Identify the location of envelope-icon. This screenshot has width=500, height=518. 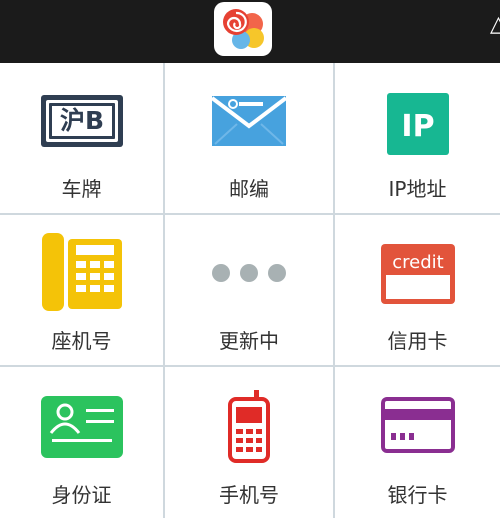
(249, 121).